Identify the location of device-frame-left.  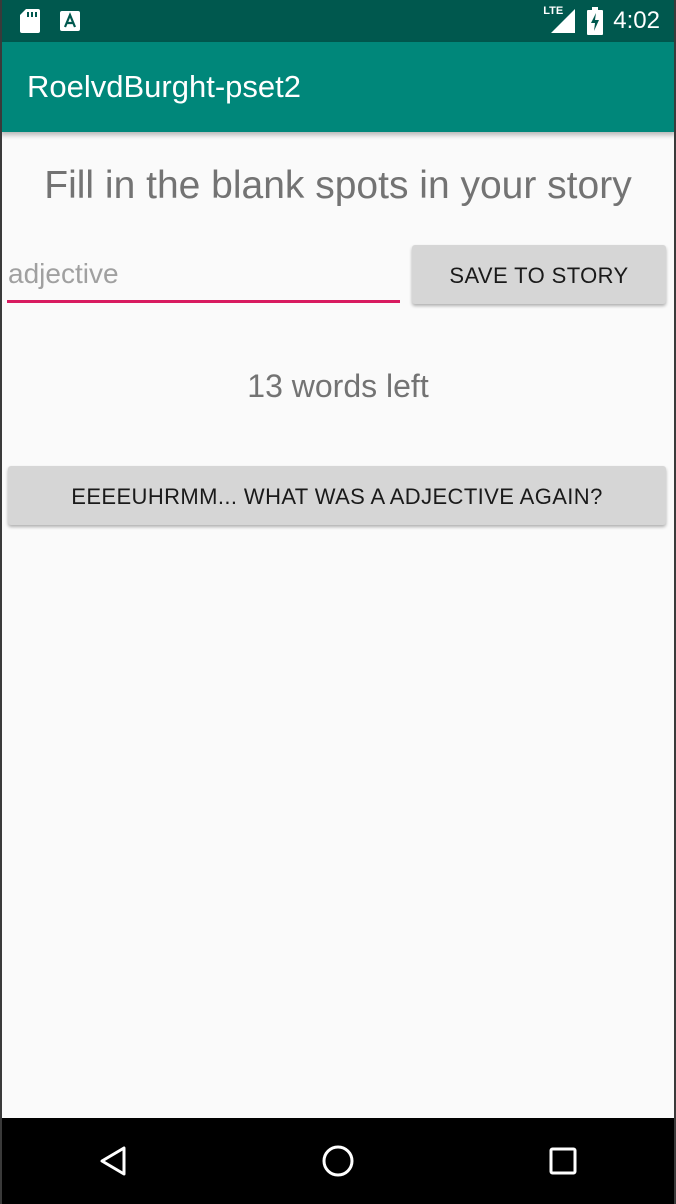
(1, 602).